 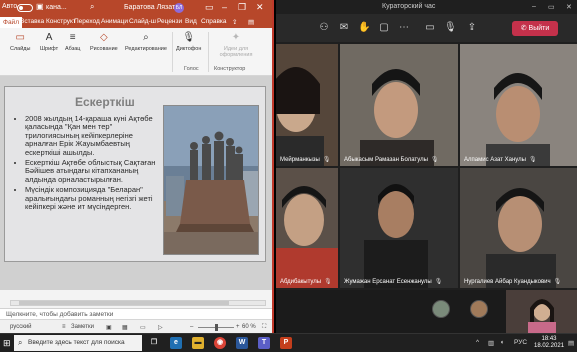 I want to click on start-icon: ⊞, so click(x=8, y=343).